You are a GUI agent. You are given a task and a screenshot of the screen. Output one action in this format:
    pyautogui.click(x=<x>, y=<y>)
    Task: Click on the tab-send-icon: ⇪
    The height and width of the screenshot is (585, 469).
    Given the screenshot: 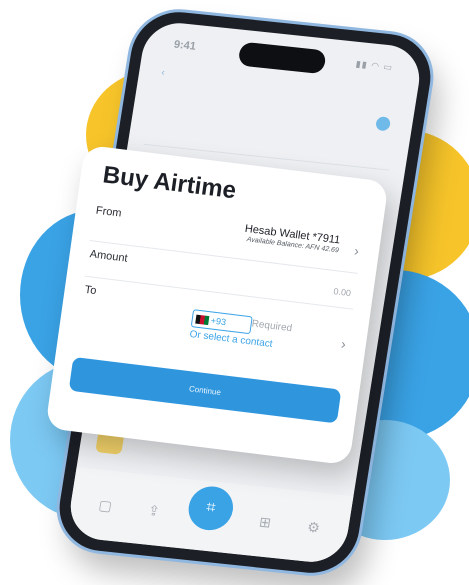 What is the action you would take?
    pyautogui.click(x=154, y=510)
    